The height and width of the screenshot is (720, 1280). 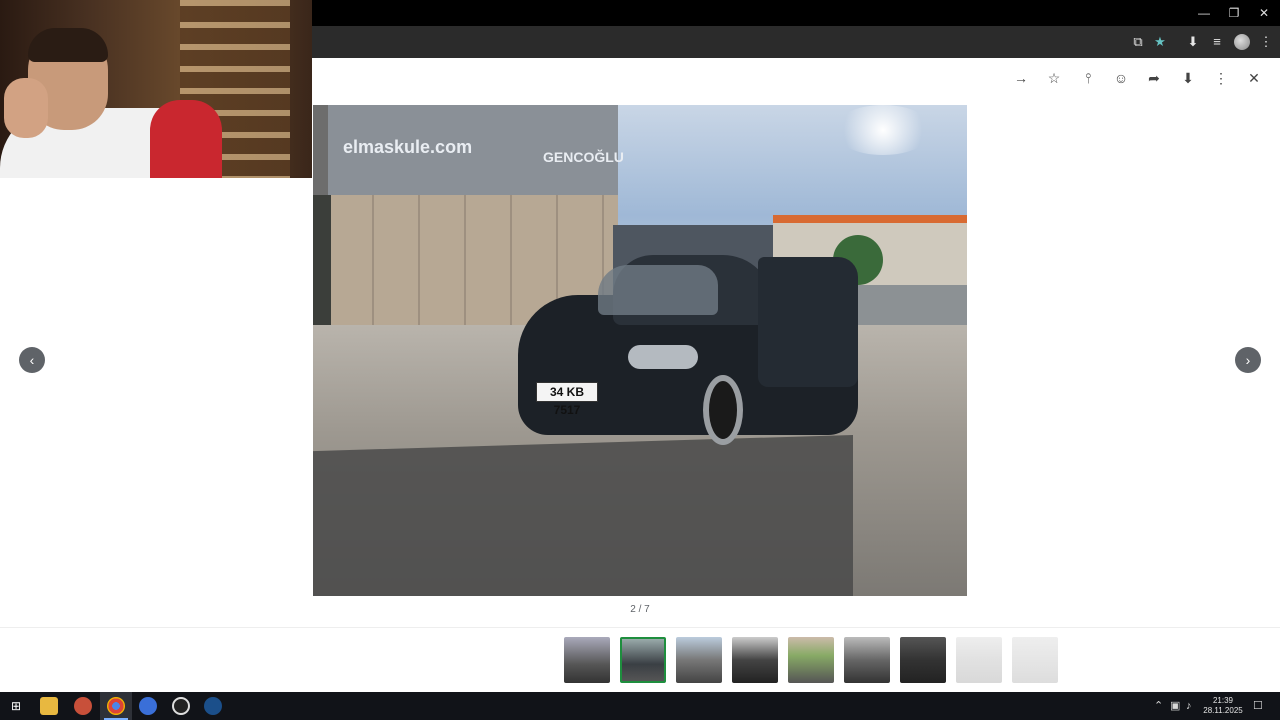 I want to click on webcam-person-sleeve, so click(x=186, y=139).